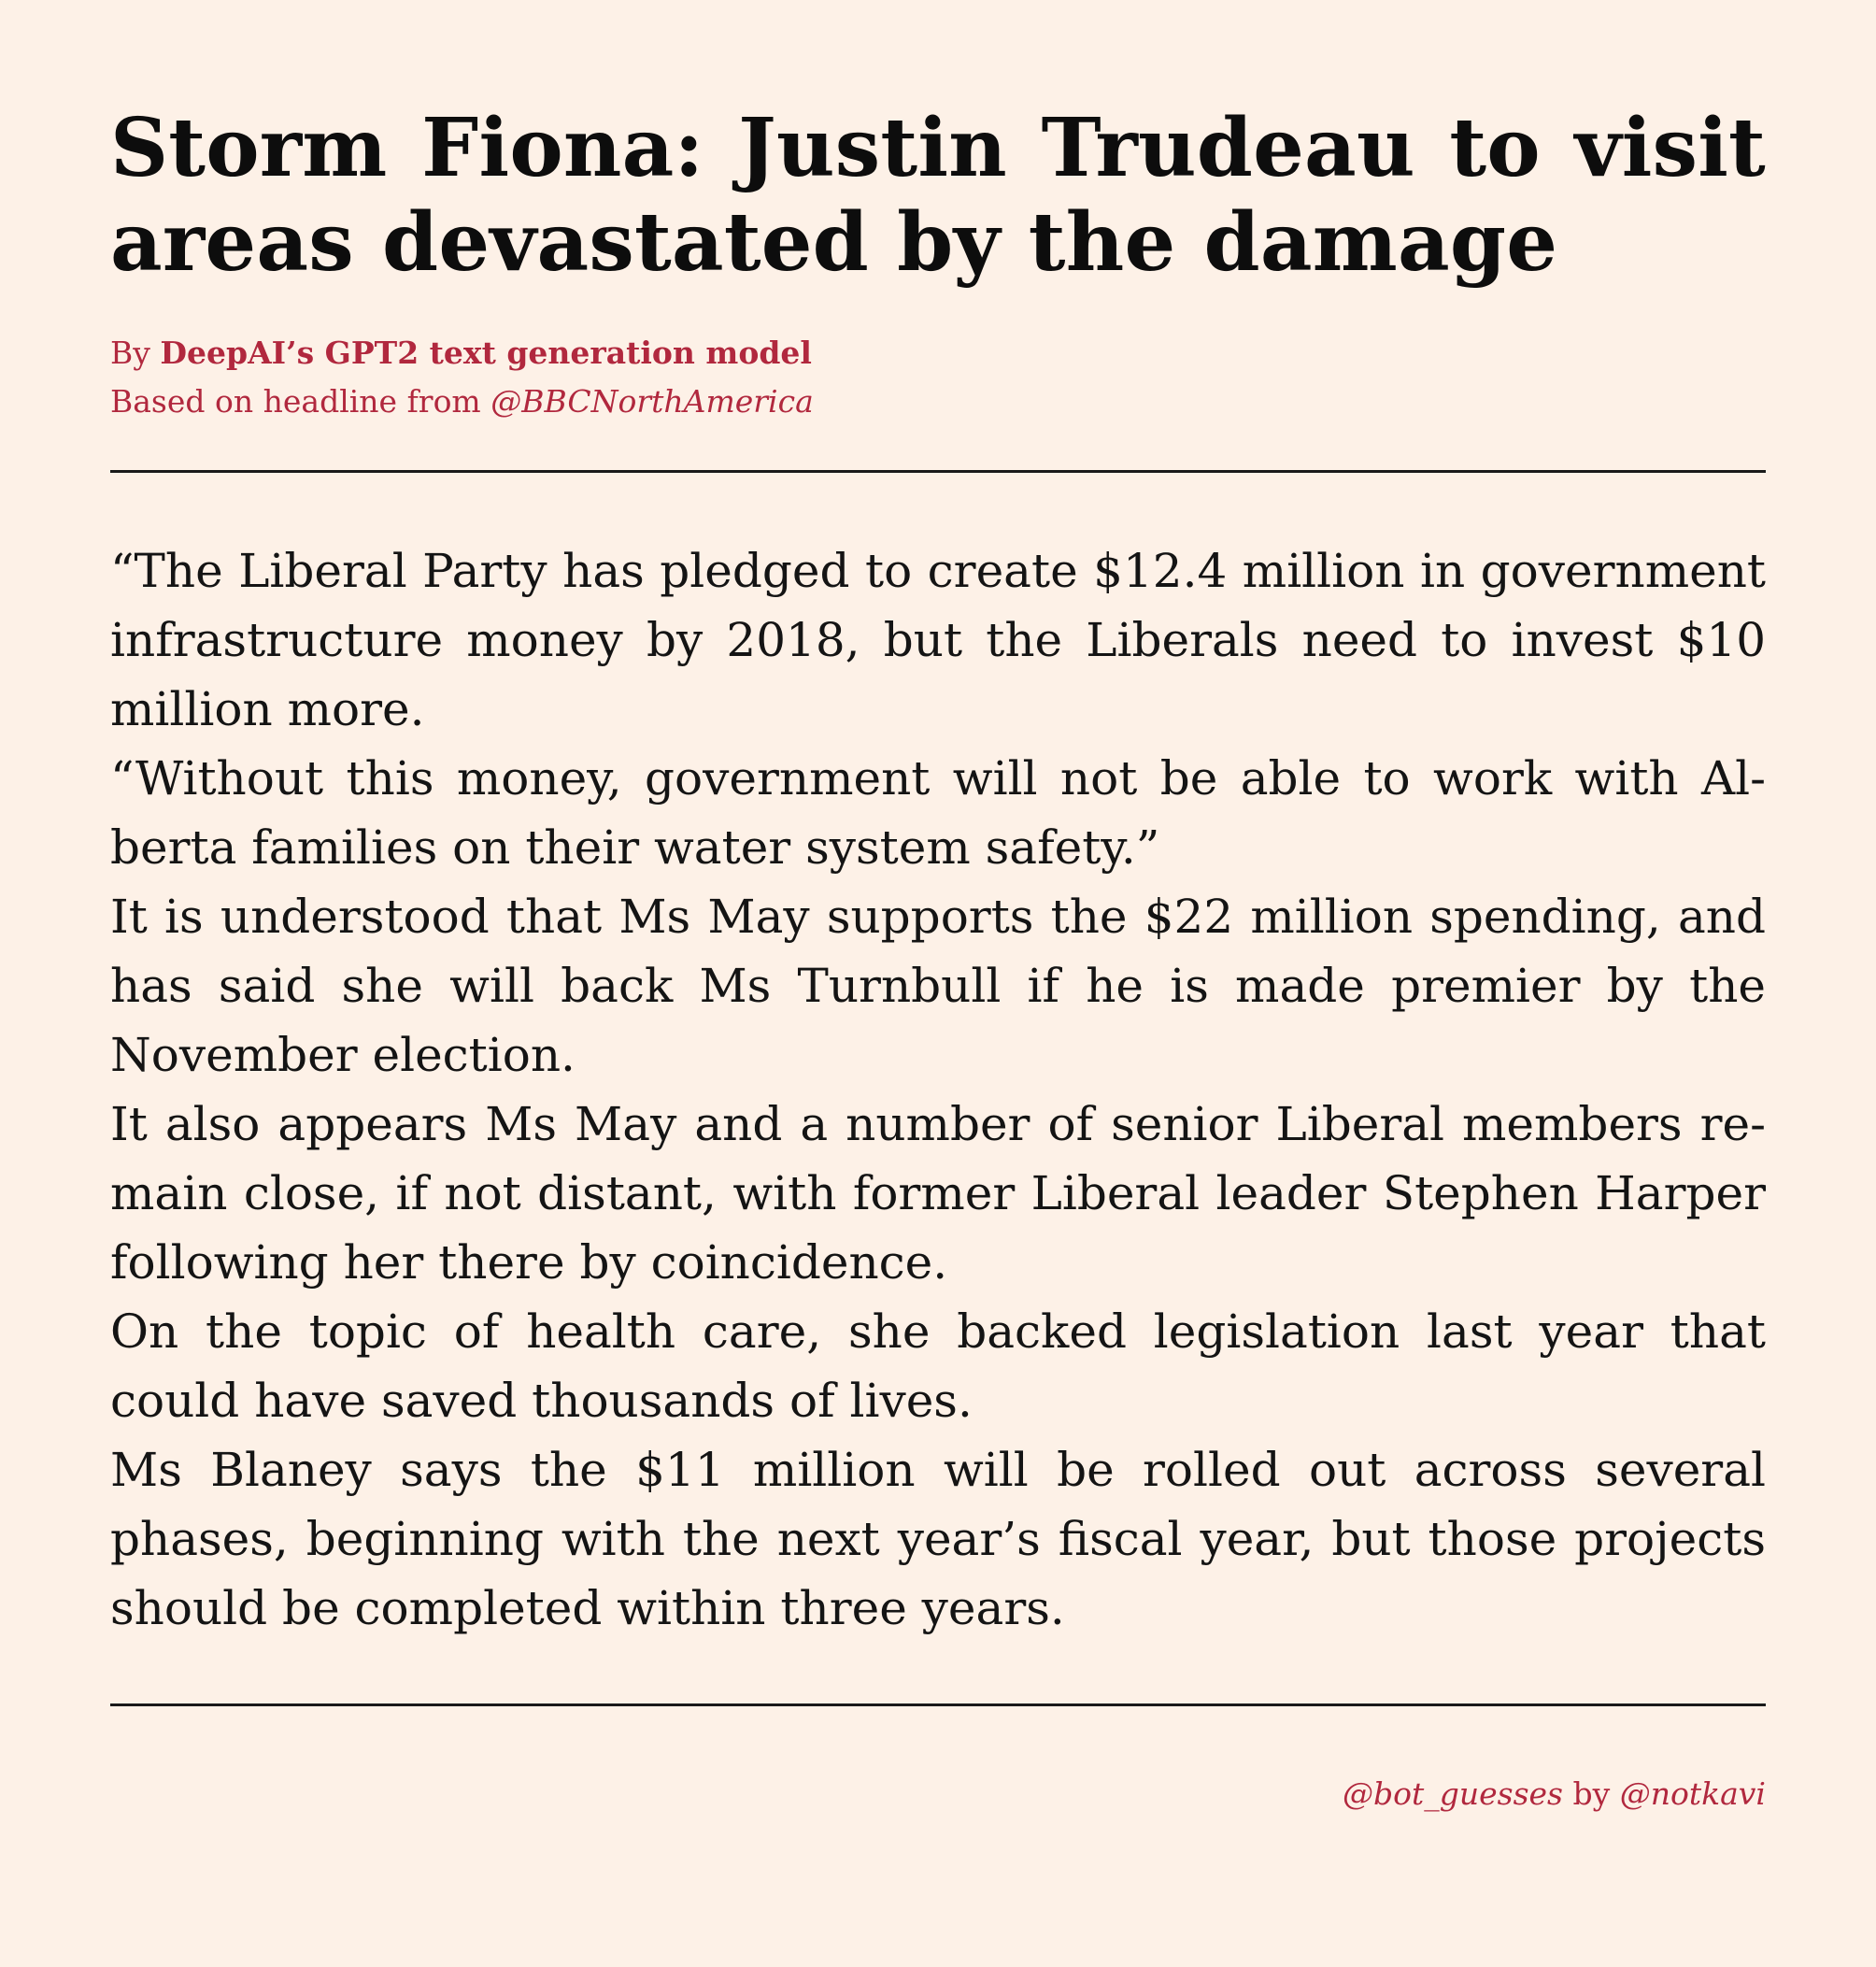  I want to click on author-line: By DeepAI’s GPT2 text generation model, so click(938, 354).